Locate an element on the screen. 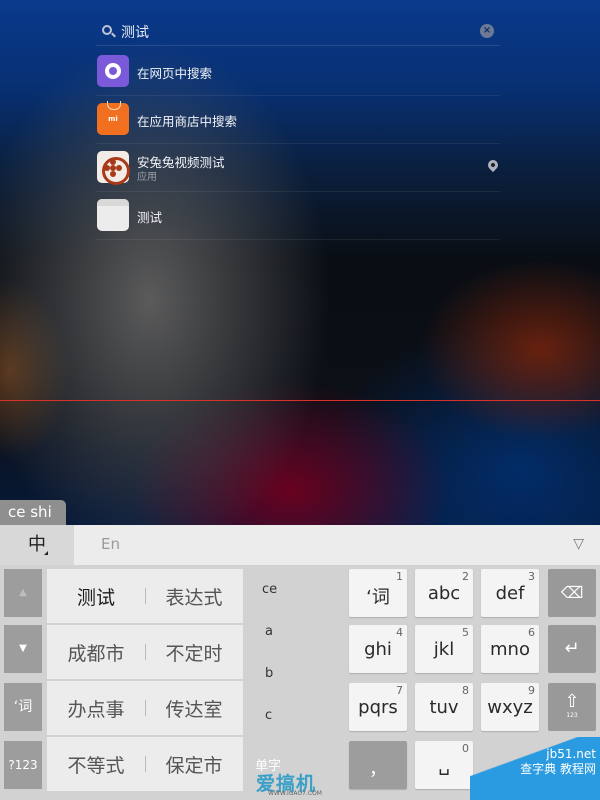 The height and width of the screenshot is (800, 600). result-note: 测试 is located at coordinates (298, 216).